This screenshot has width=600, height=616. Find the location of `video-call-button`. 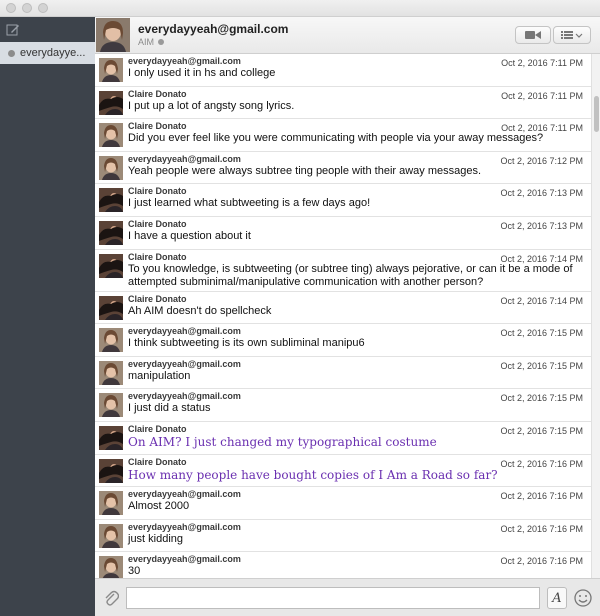

video-call-button is located at coordinates (533, 35).